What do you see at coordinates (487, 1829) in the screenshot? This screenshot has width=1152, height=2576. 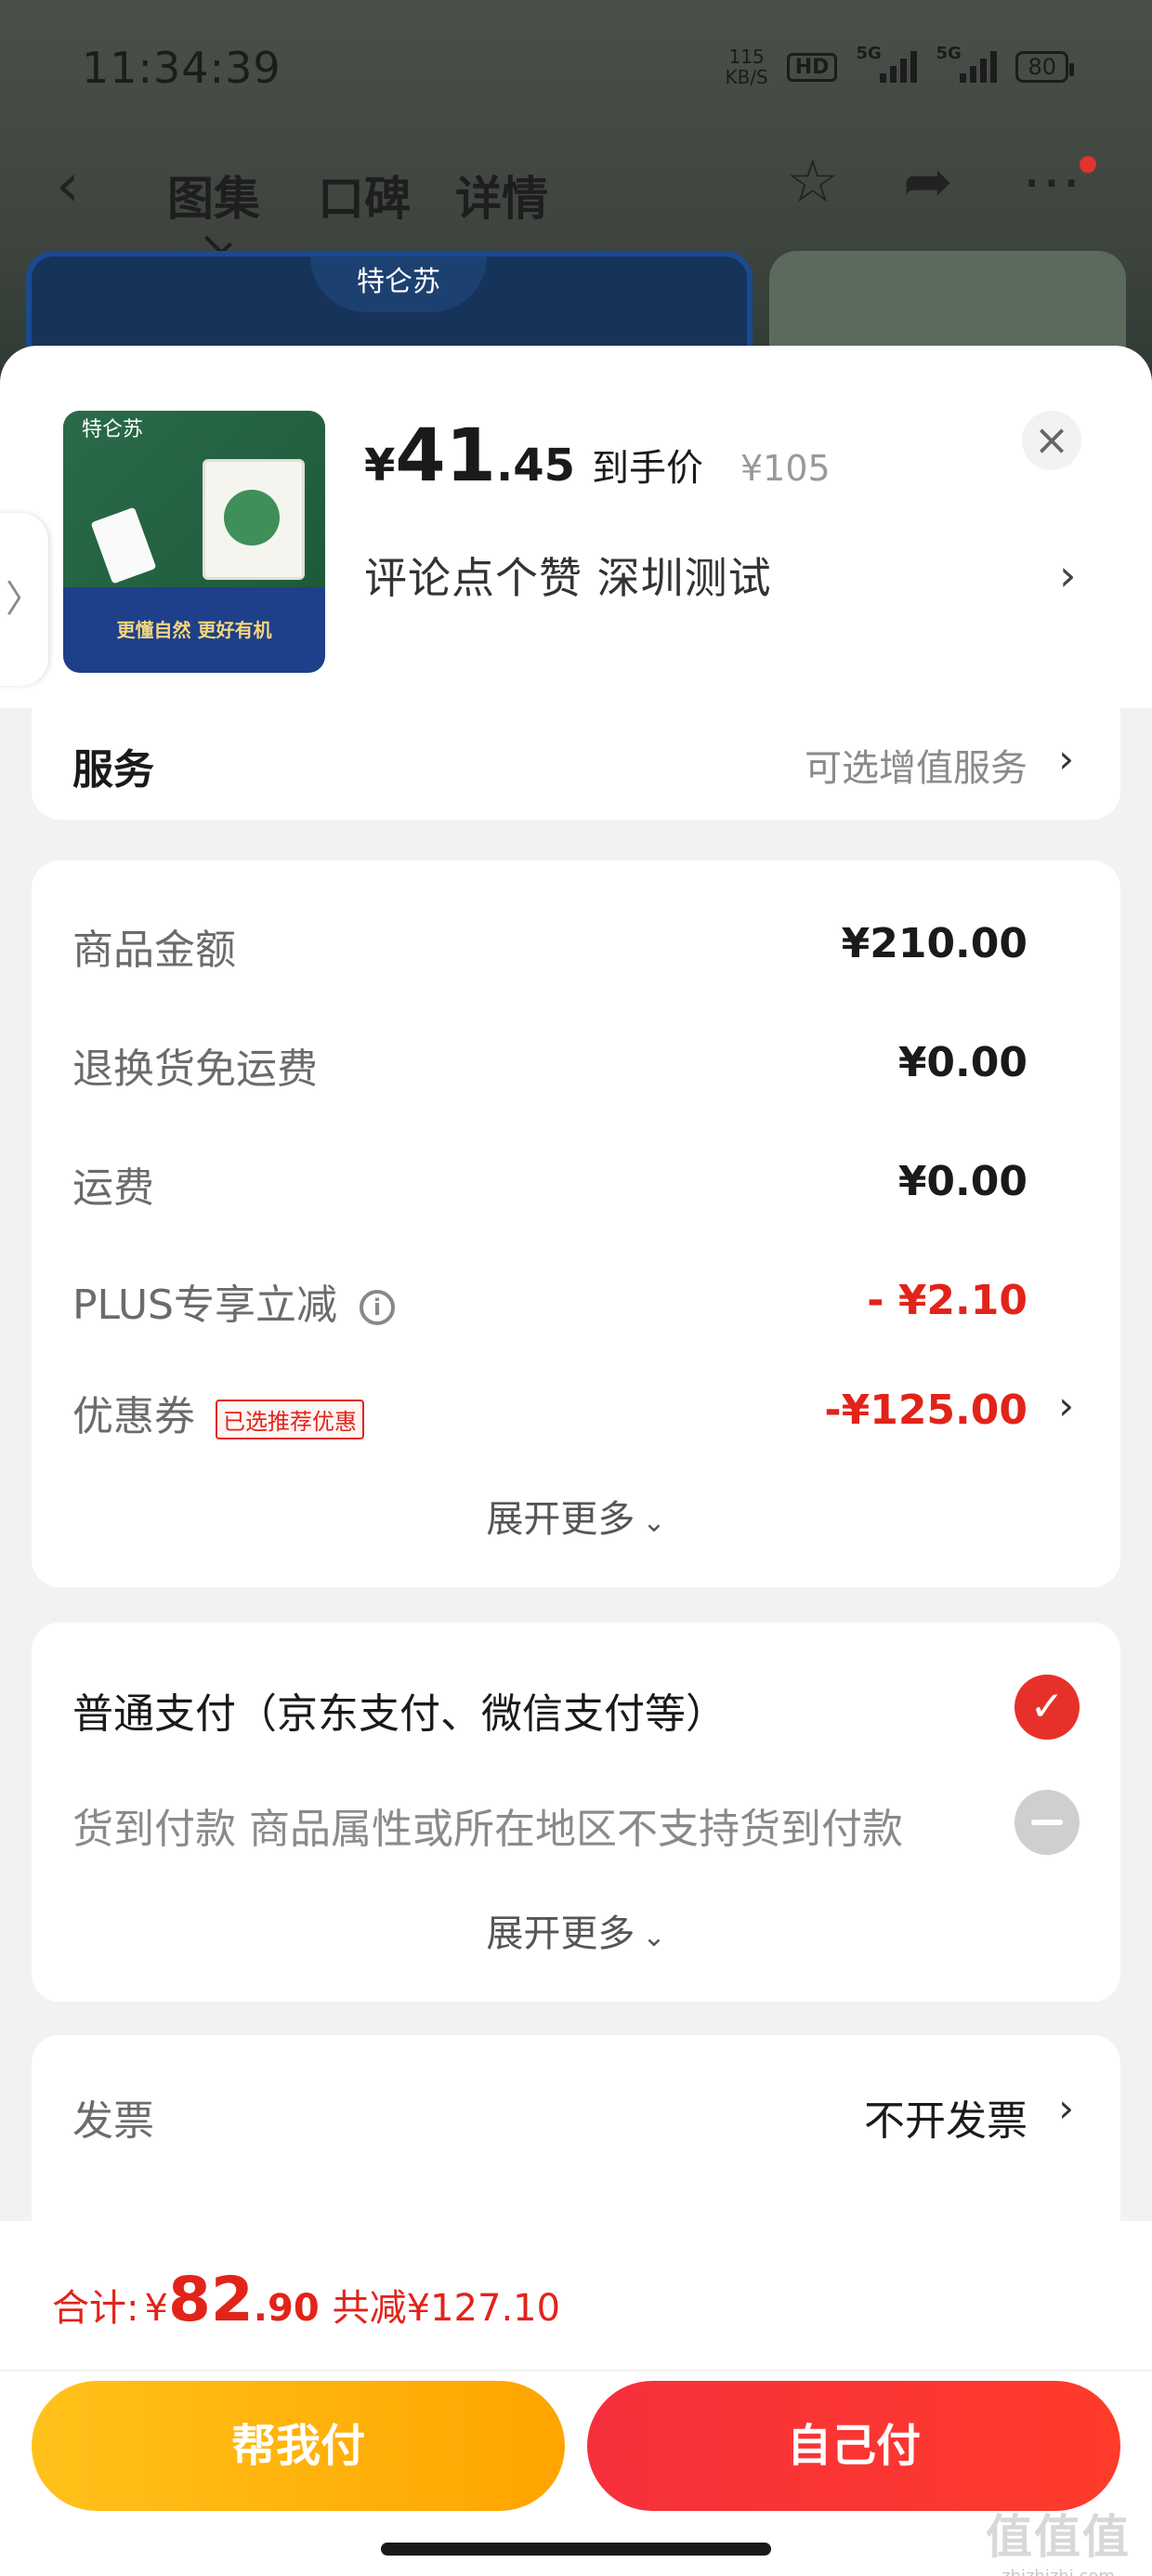 I see `payment-cod-label: 货到付款 商品属性或所在地区不支持货到付款` at bounding box center [487, 1829].